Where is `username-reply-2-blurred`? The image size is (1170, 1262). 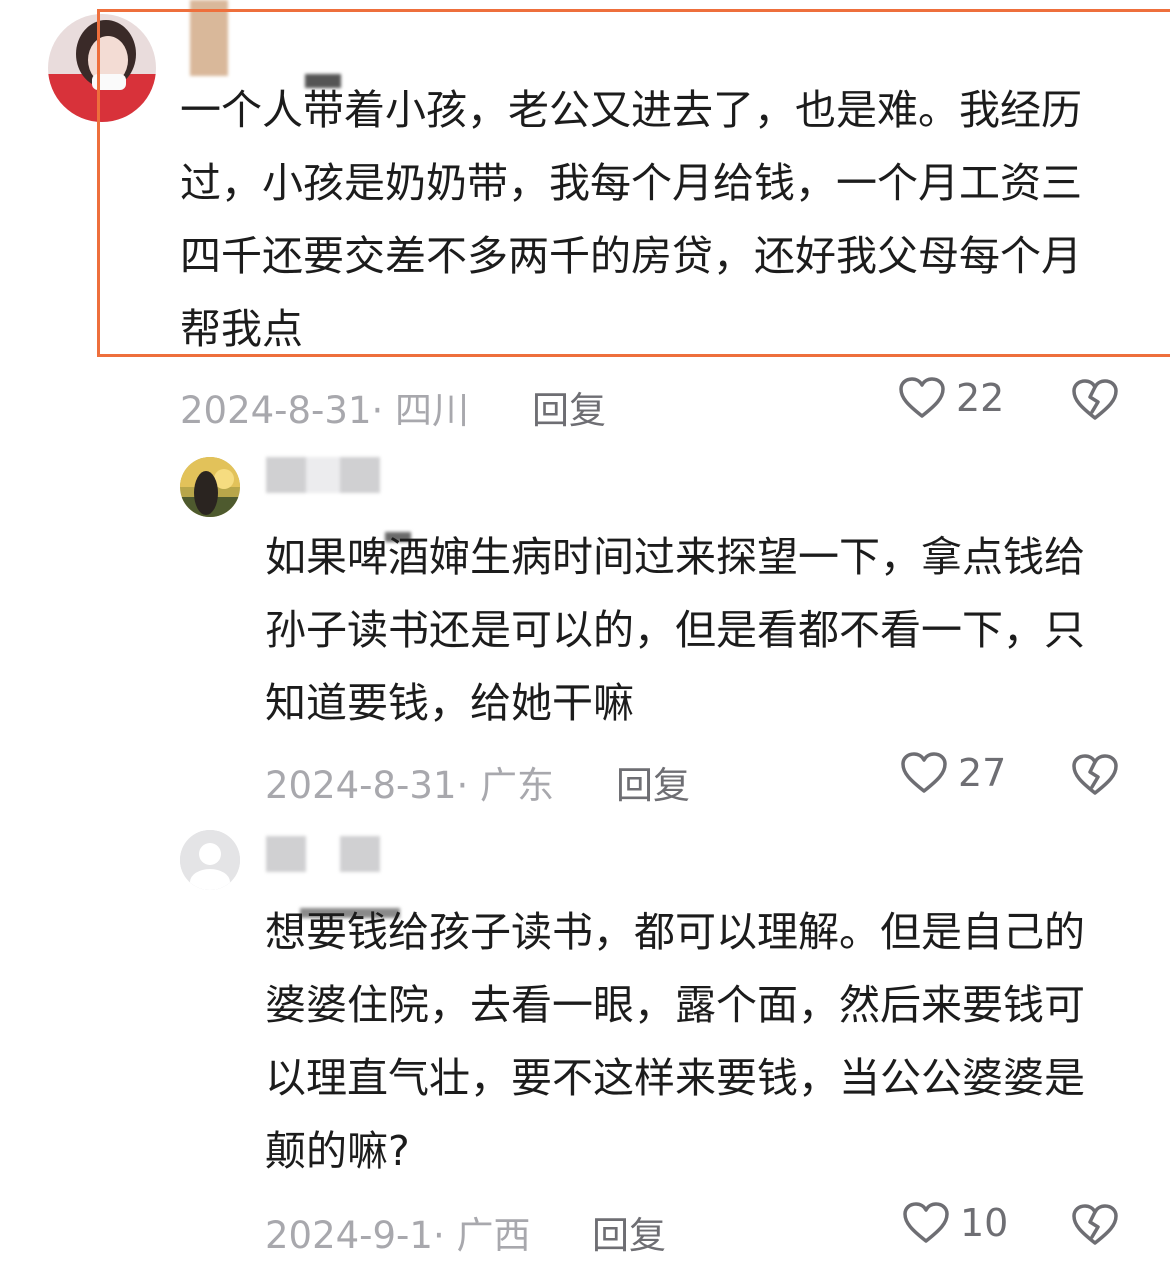 username-reply-2-blurred is located at coordinates (323, 854).